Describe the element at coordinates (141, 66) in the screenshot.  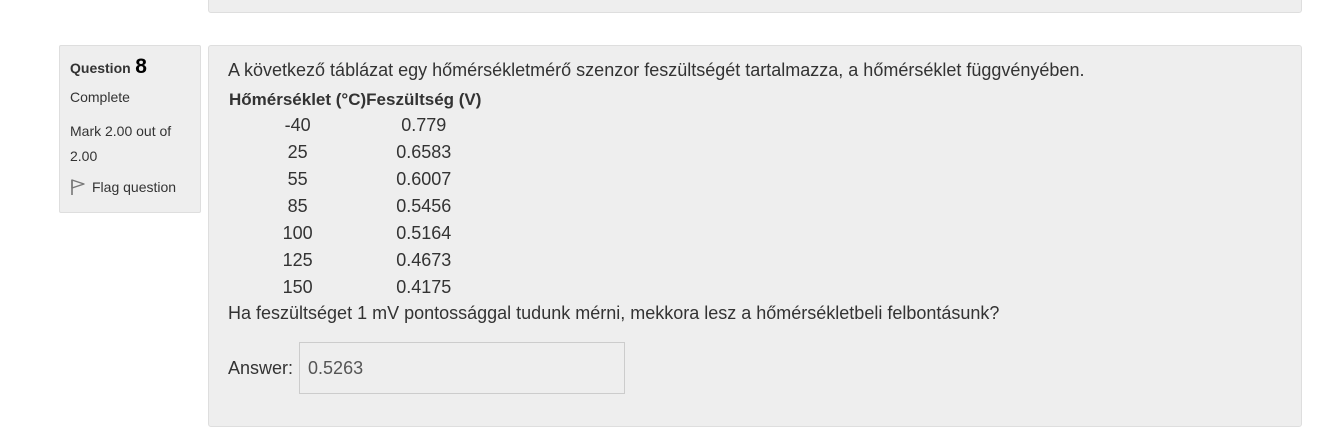
I see `question-number-value: 8` at that location.